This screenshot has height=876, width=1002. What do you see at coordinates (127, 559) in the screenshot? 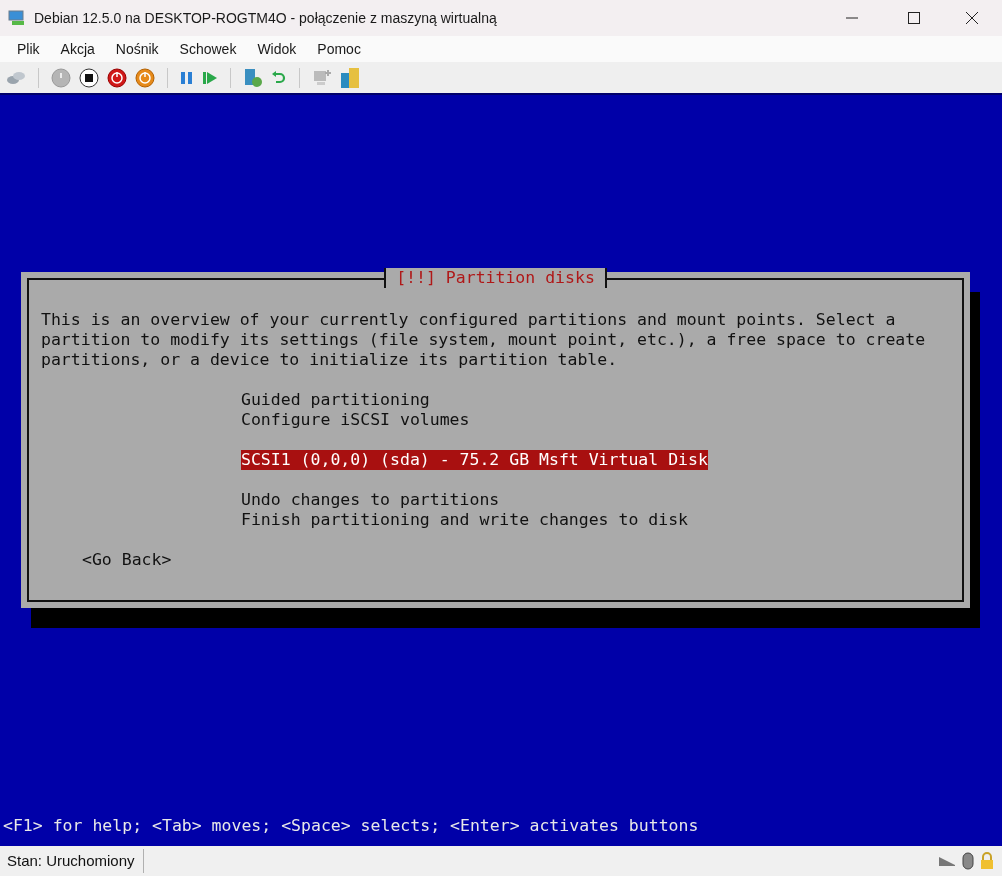
I see `go-back-button: <Go Back>` at bounding box center [127, 559].